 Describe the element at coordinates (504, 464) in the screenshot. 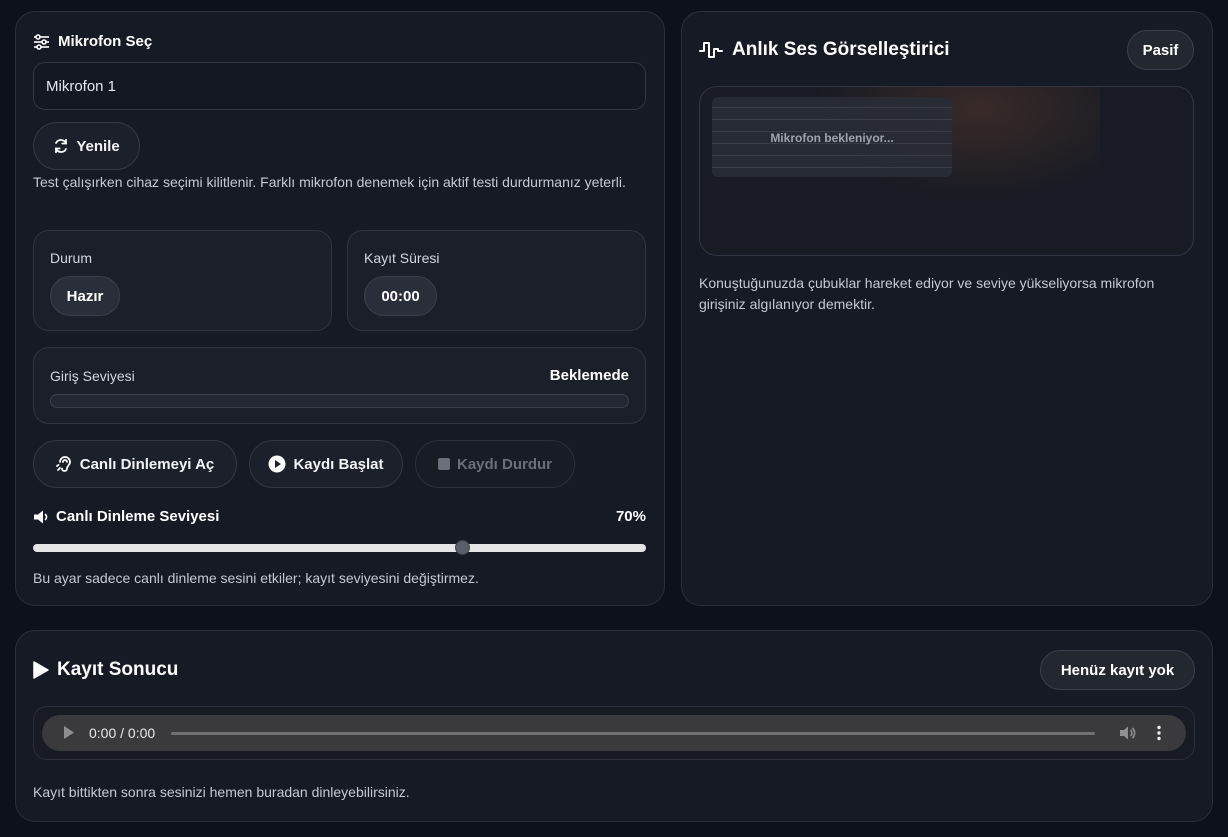

I see `stop-record-label: Kaydı Durdur` at that location.